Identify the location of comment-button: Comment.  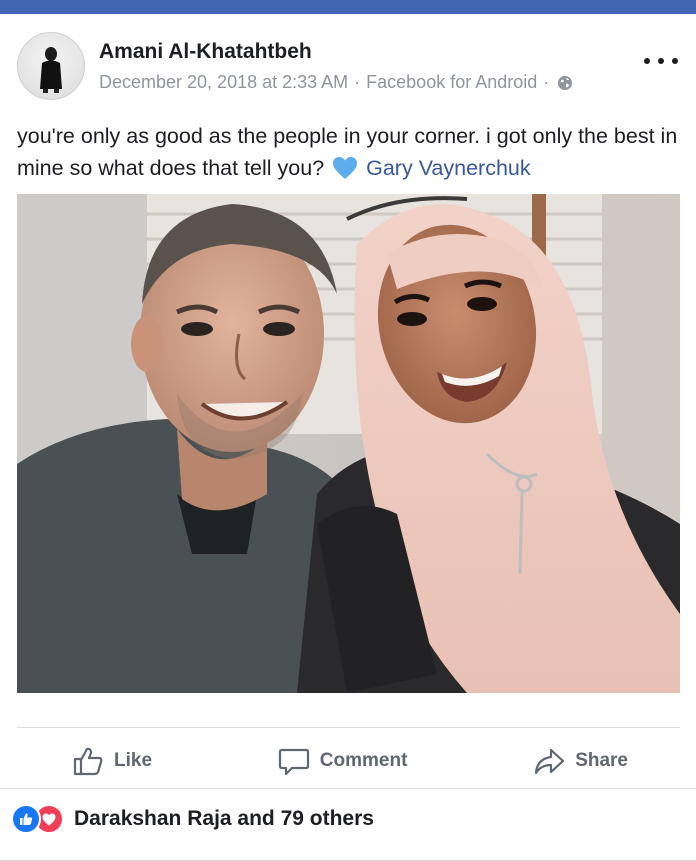
(343, 761).